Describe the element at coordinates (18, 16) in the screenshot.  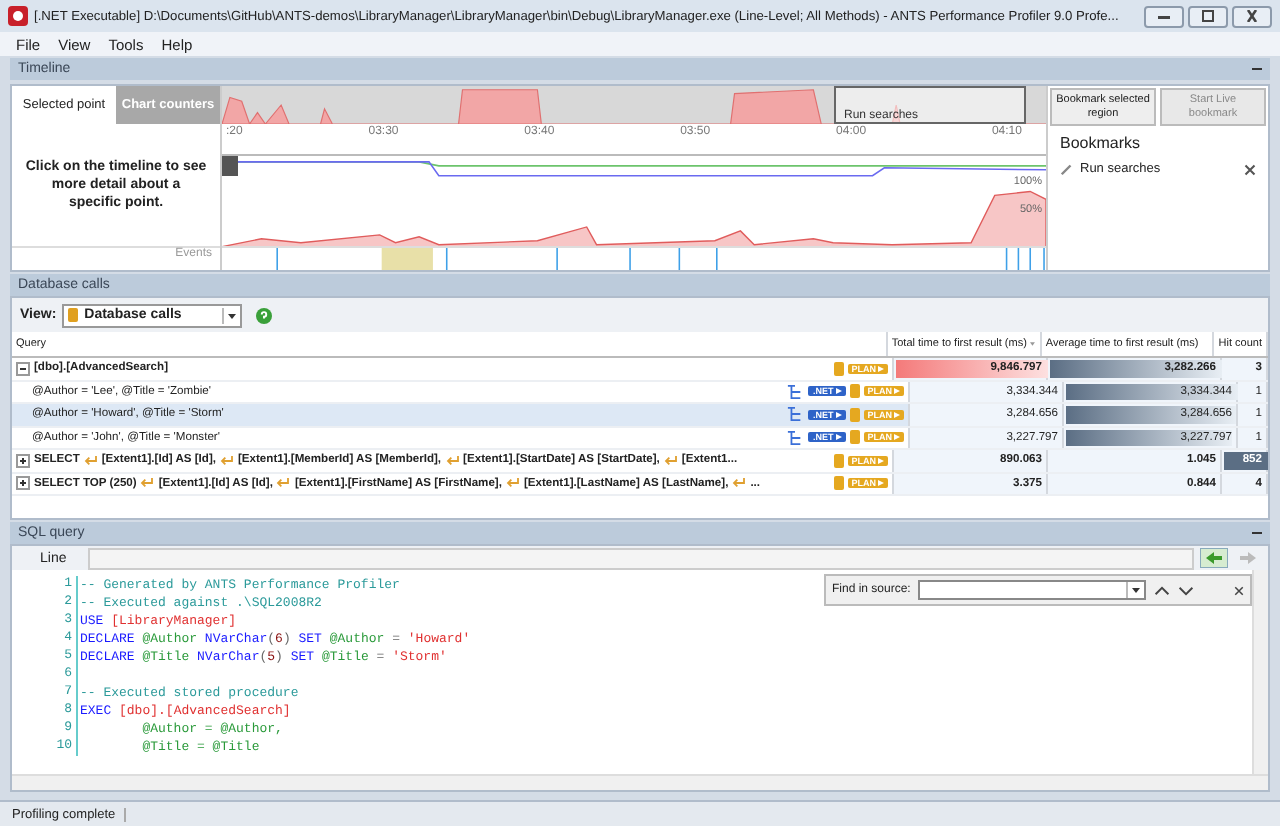
I see `app-logo-icon` at that location.